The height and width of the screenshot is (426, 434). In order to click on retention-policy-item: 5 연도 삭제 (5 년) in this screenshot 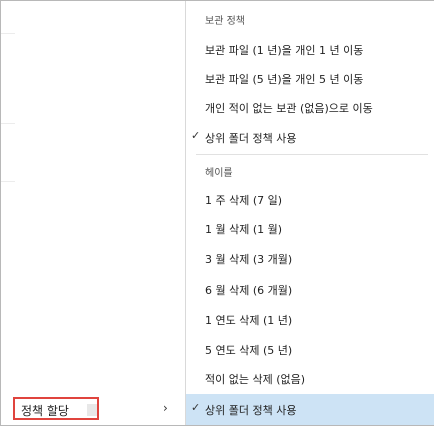, I will do `click(310, 349)`.